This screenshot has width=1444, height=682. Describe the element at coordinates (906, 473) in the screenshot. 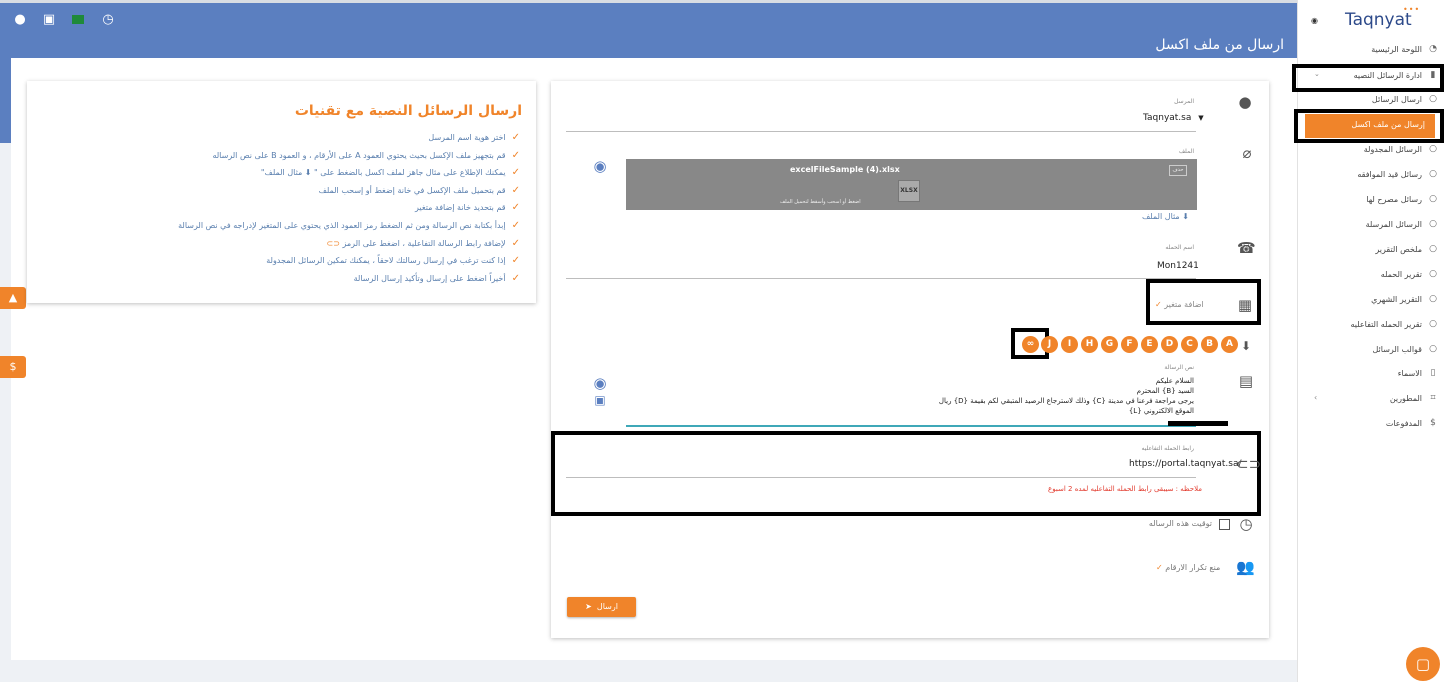

I see `highlight-box` at that location.